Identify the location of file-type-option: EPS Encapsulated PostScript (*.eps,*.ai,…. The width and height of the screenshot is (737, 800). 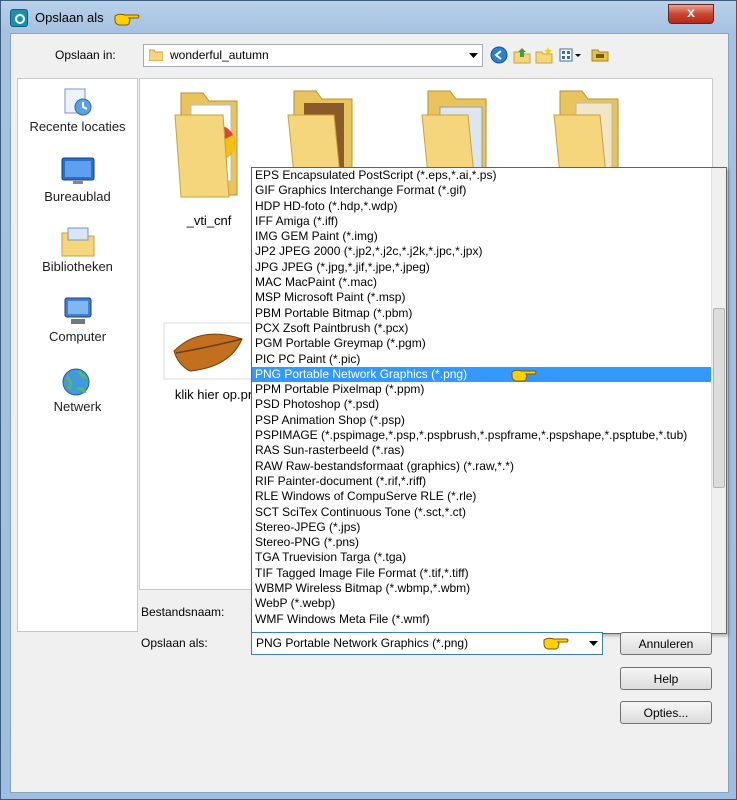
(489, 175).